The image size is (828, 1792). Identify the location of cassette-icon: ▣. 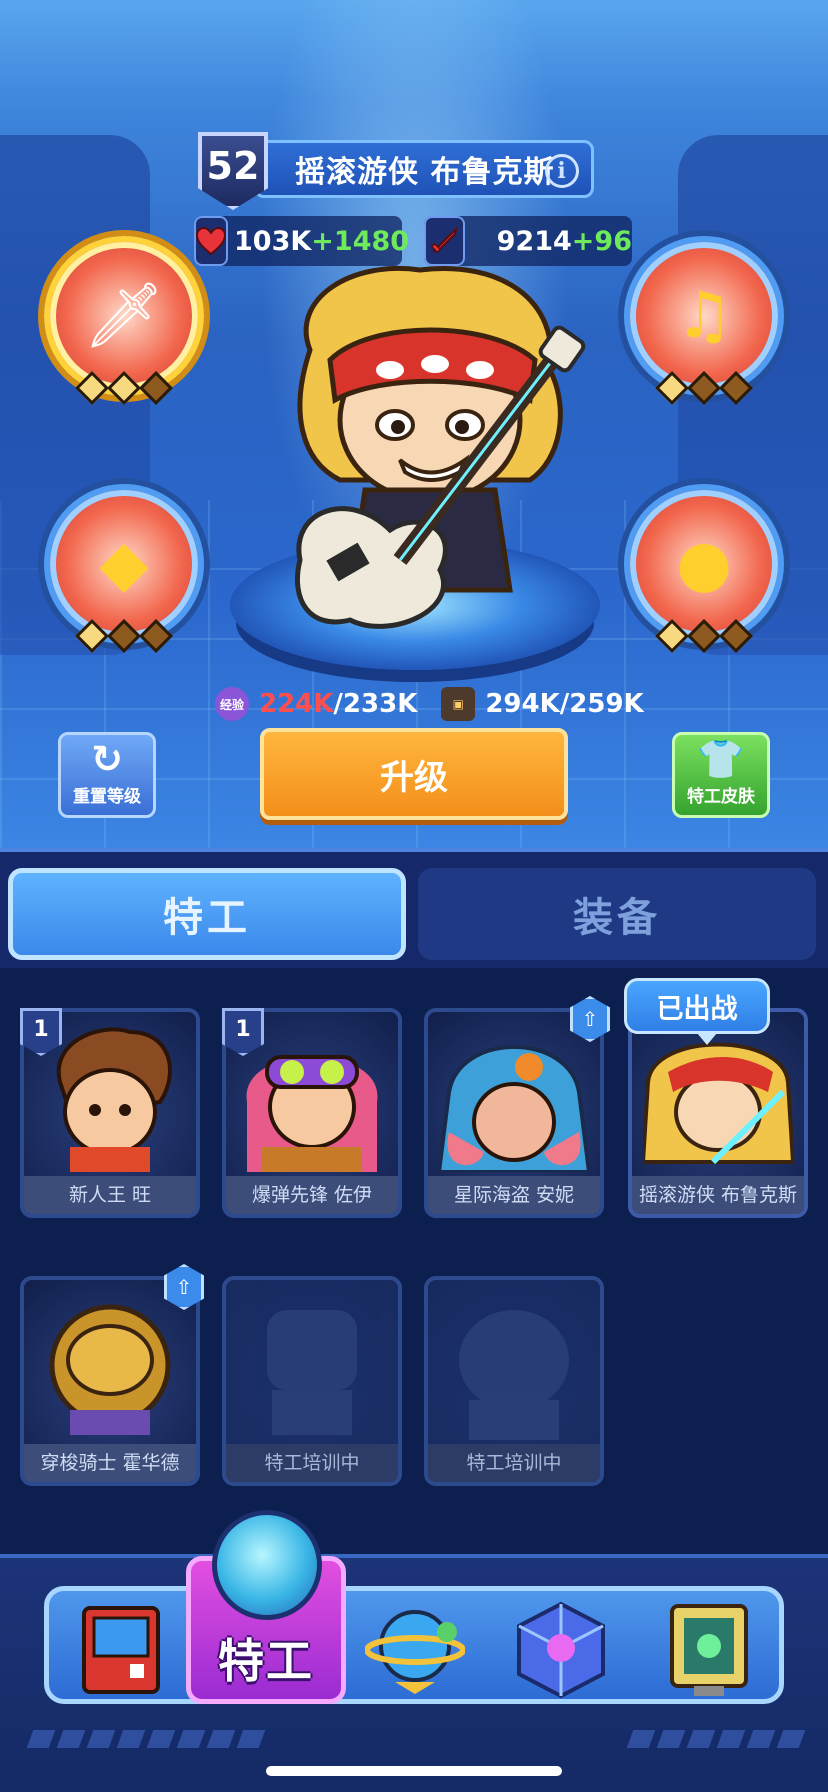
(458, 704).